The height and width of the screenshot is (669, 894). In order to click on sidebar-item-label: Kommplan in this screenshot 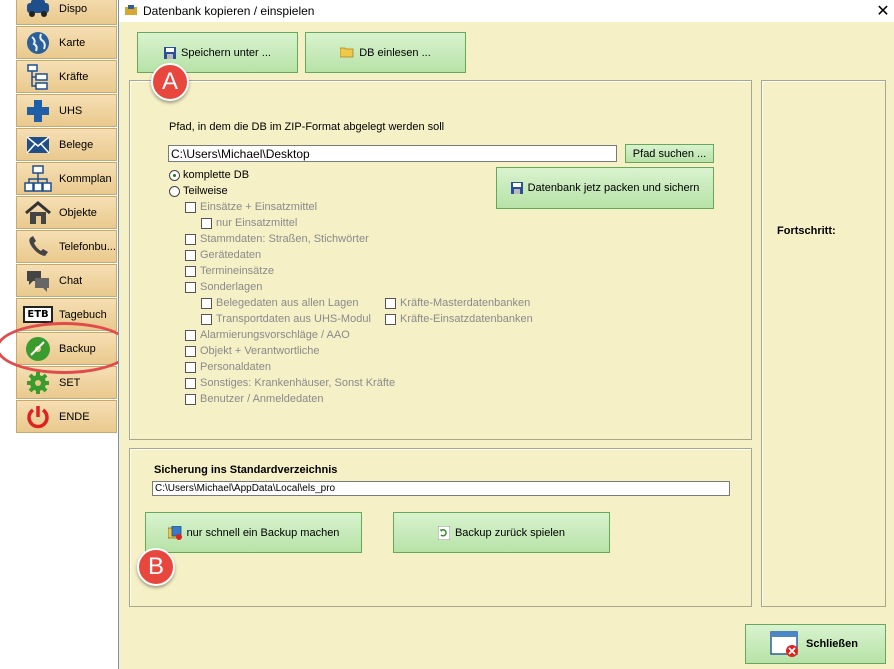, I will do `click(85, 178)`.